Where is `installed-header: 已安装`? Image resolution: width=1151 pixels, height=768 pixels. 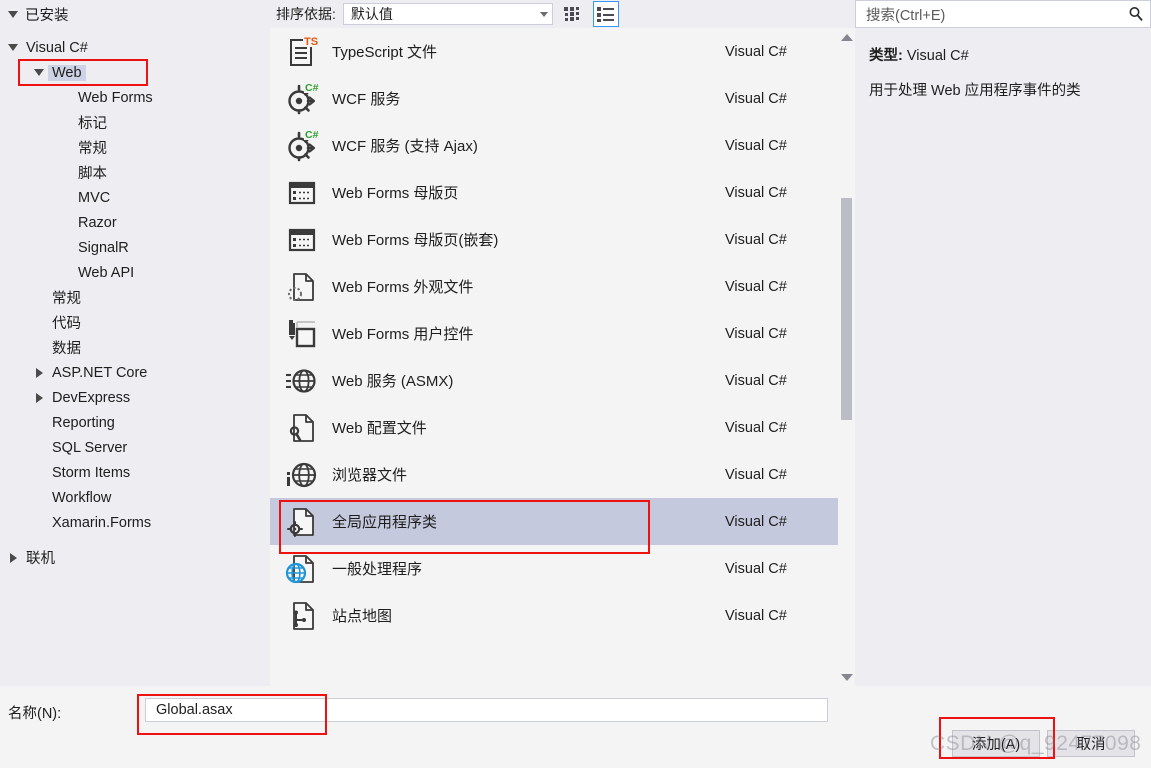 installed-header: 已安装 is located at coordinates (135, 14).